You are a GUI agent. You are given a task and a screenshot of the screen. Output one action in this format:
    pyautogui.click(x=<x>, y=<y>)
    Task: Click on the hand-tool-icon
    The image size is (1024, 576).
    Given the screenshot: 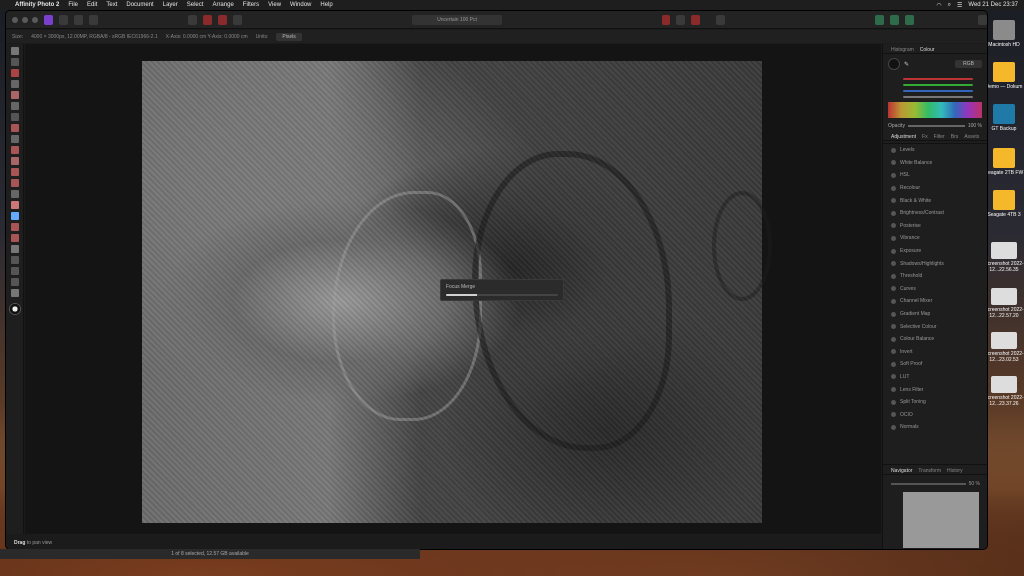 What is the action you would take?
    pyautogui.click(x=14, y=293)
    